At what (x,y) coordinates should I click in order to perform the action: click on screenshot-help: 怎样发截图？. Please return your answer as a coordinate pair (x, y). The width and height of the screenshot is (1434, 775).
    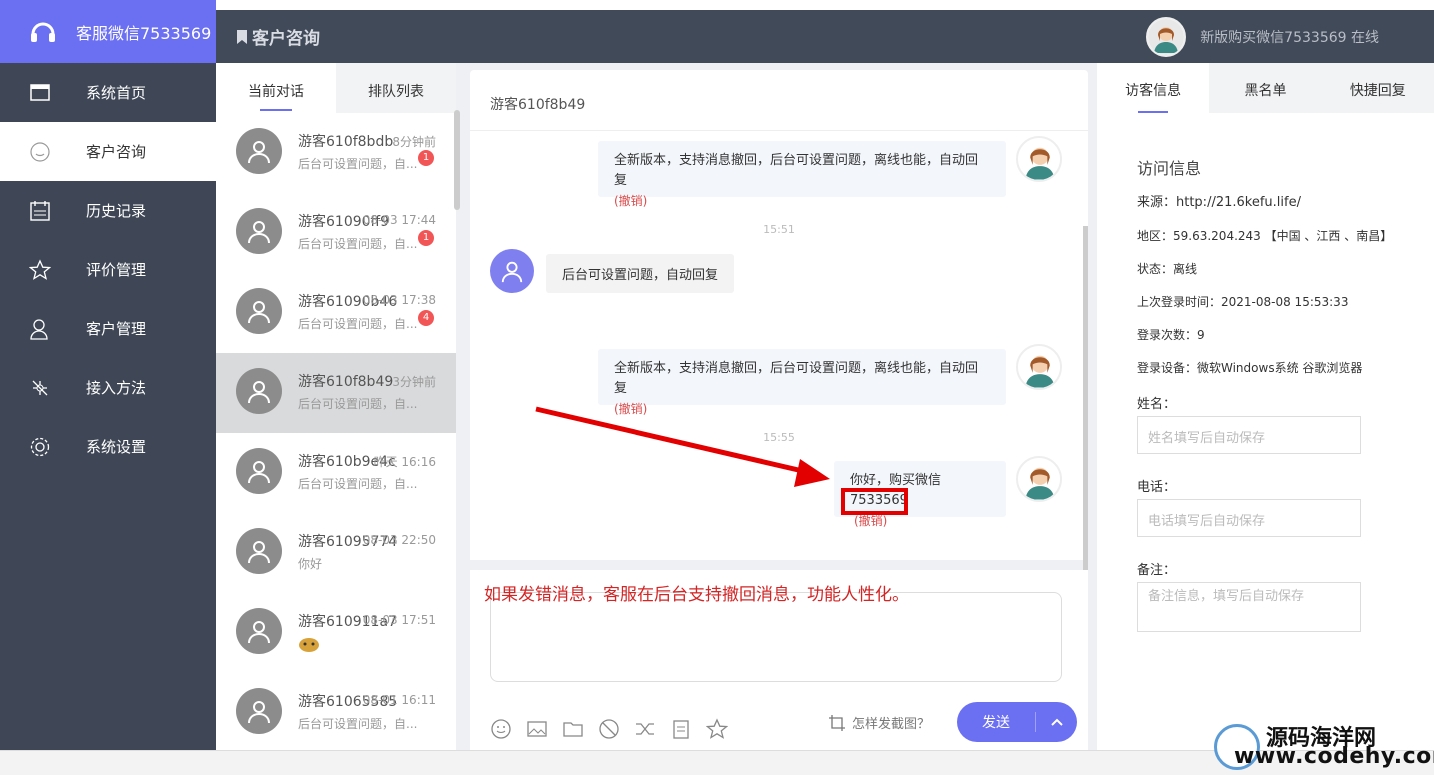
    Looking at the image, I should click on (879, 722).